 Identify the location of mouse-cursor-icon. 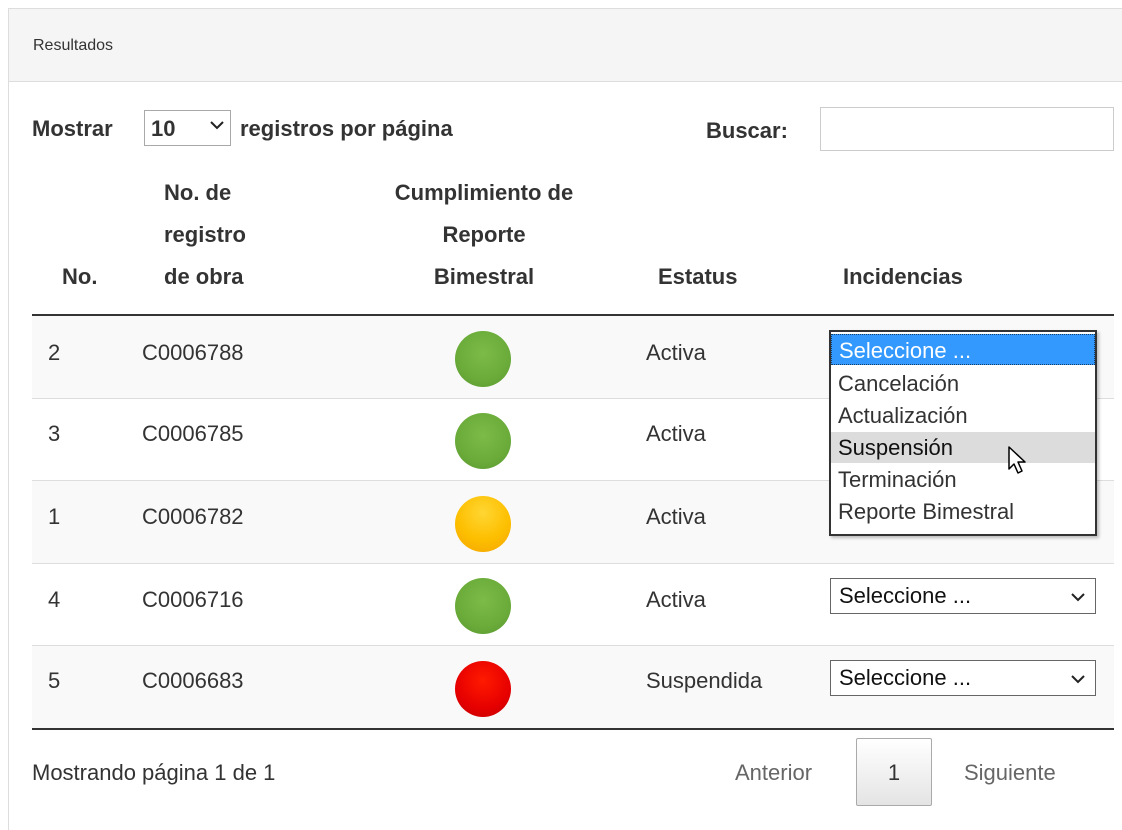
(1017, 460).